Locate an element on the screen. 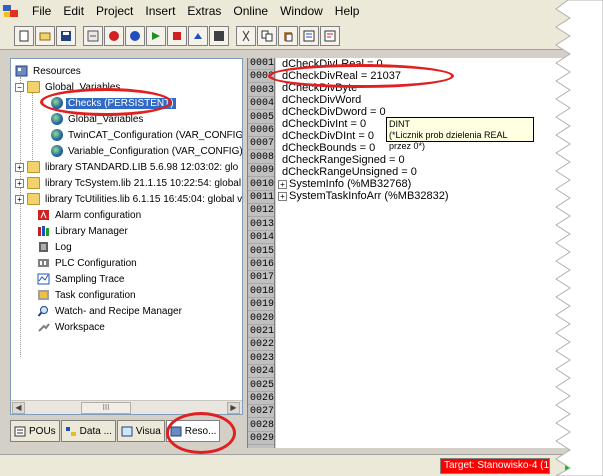 The image size is (603, 476). menu-insert: Insert is located at coordinates (160, 11).